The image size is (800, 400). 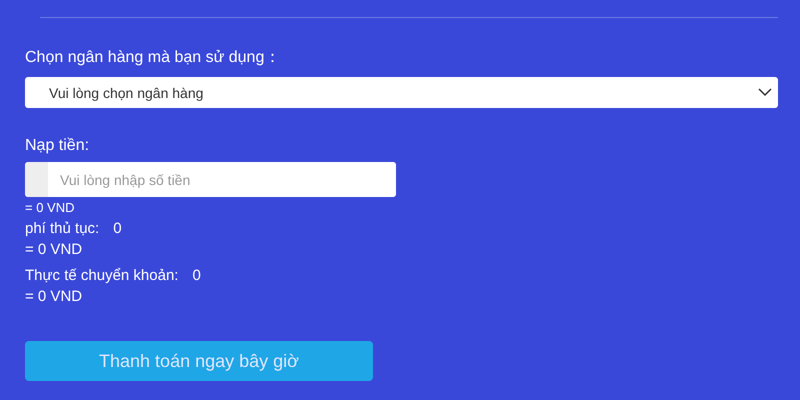 What do you see at coordinates (62, 229) in the screenshot?
I see `summary-label: phí thủ tục:` at bounding box center [62, 229].